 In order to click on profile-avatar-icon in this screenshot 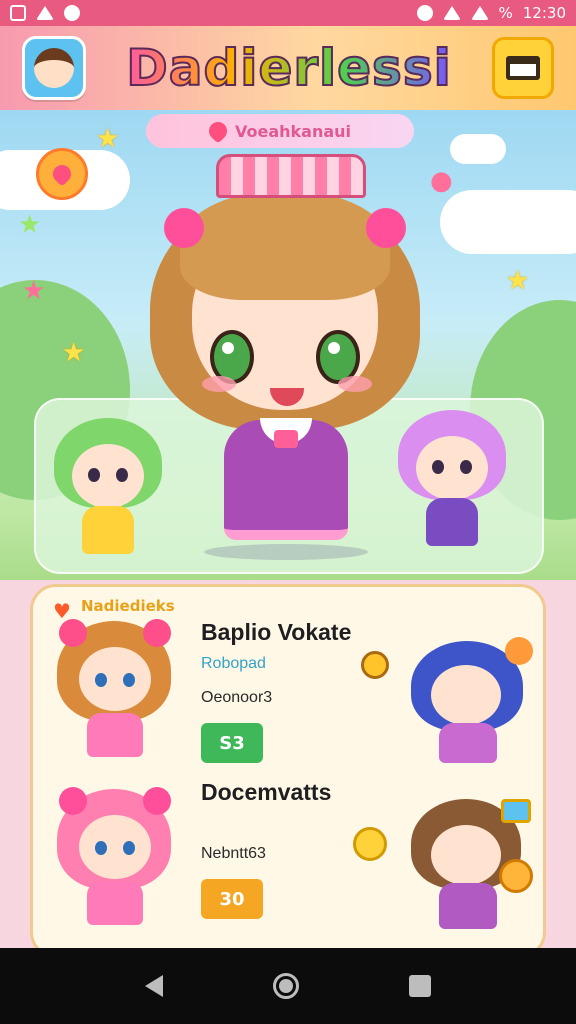, I will do `click(54, 68)`.